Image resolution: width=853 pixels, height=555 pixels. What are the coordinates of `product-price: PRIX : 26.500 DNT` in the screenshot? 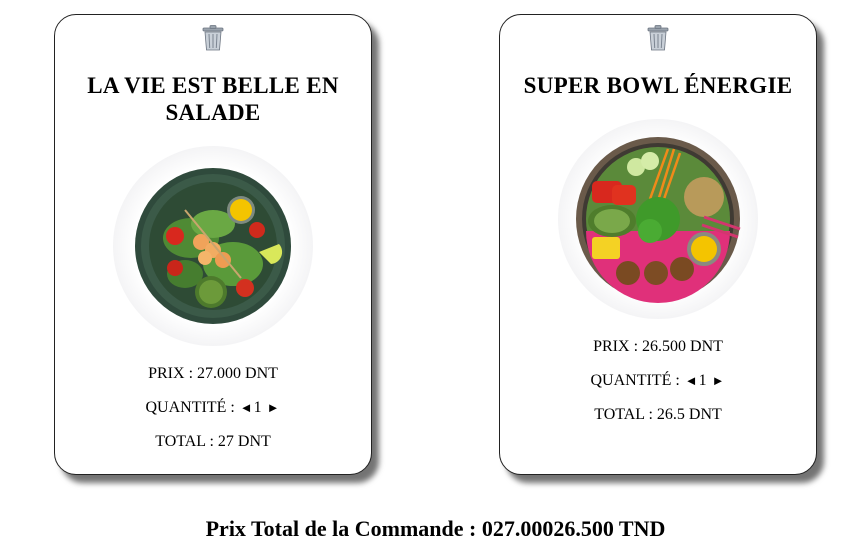 It's located at (658, 346).